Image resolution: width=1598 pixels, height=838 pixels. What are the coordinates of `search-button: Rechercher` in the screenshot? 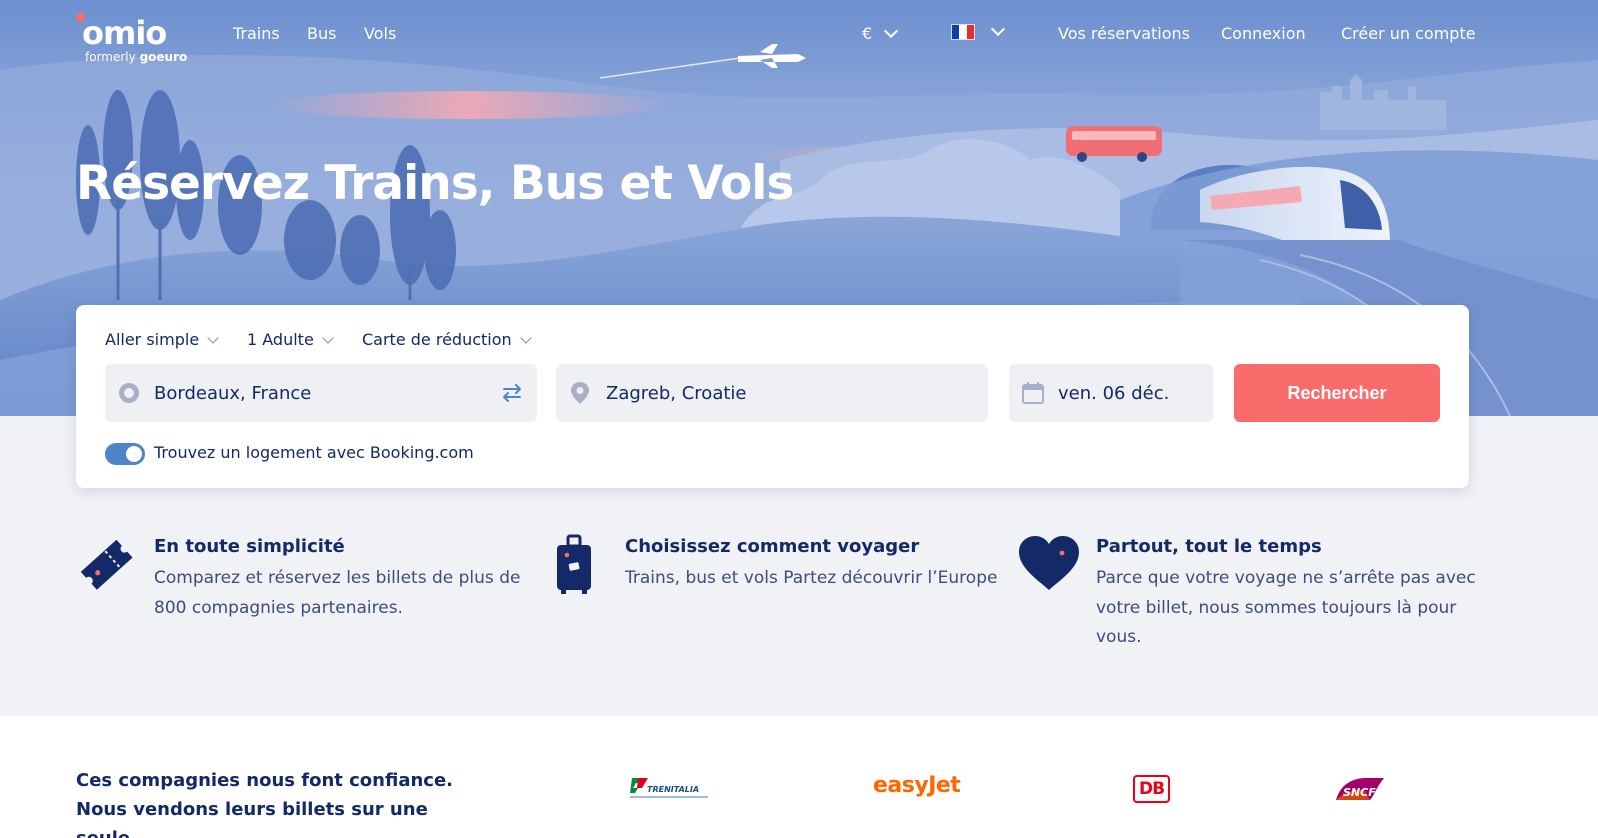 It's located at (1337, 393).